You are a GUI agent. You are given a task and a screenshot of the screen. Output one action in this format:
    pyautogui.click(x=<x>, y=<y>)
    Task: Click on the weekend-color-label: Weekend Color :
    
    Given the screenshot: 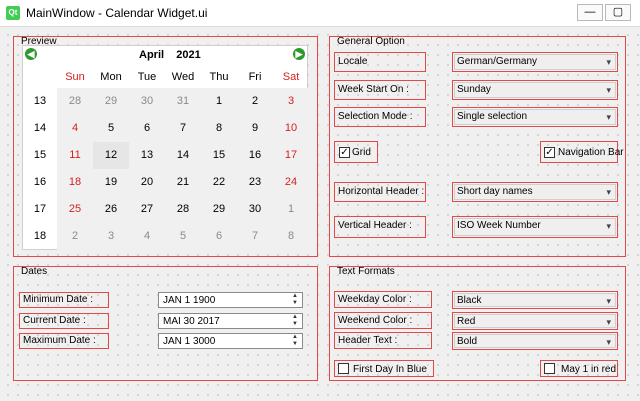 What is the action you would take?
    pyautogui.click(x=383, y=320)
    